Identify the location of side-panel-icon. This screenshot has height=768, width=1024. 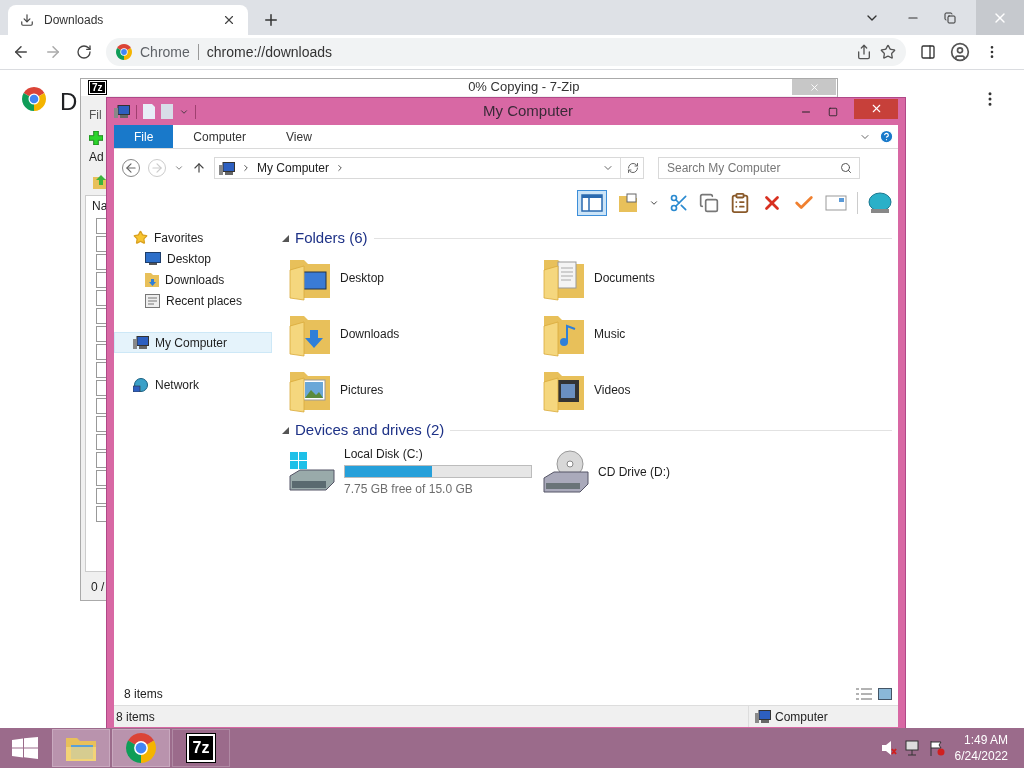
(928, 52).